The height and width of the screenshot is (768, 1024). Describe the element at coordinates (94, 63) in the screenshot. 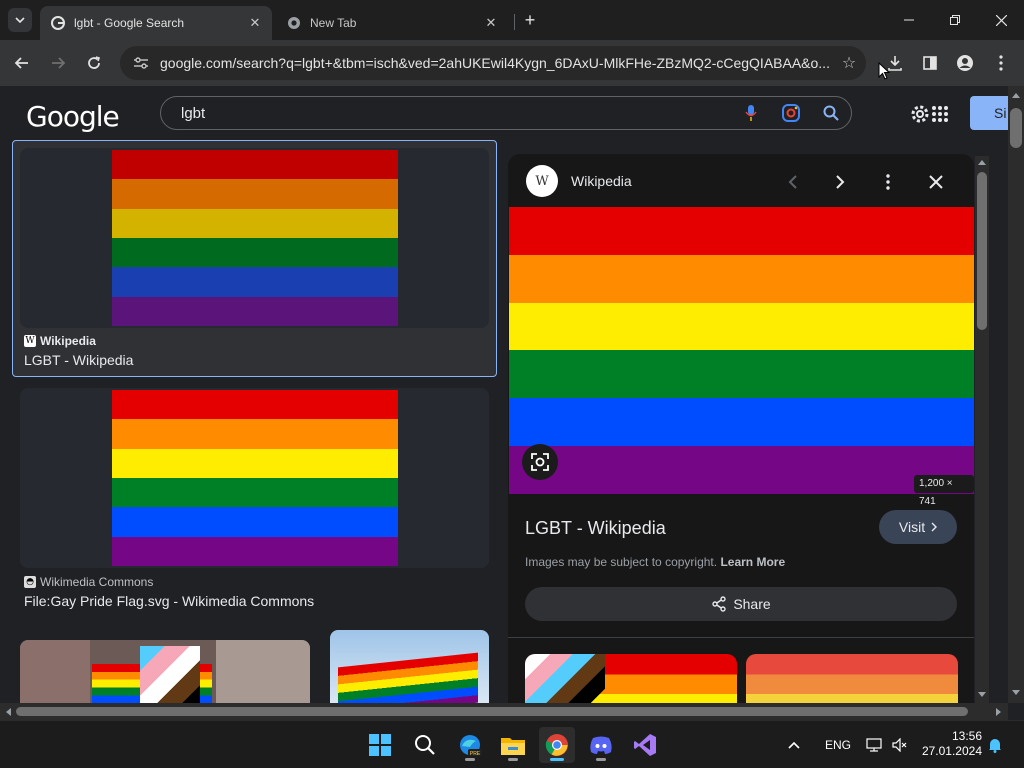

I see `reload-button` at that location.